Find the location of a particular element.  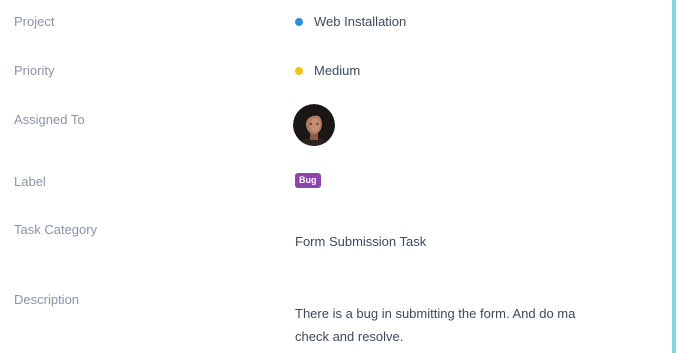

priority-dot-icon is located at coordinates (299, 70).